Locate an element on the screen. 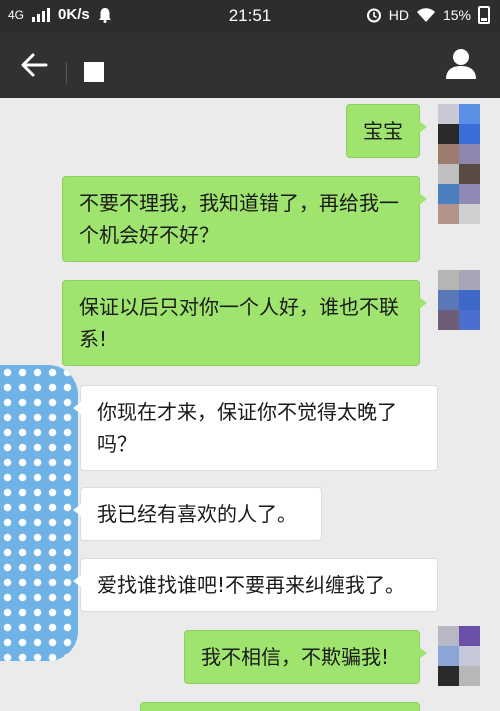 This screenshot has width=500, height=711. back-arrow-icon is located at coordinates (34, 65).